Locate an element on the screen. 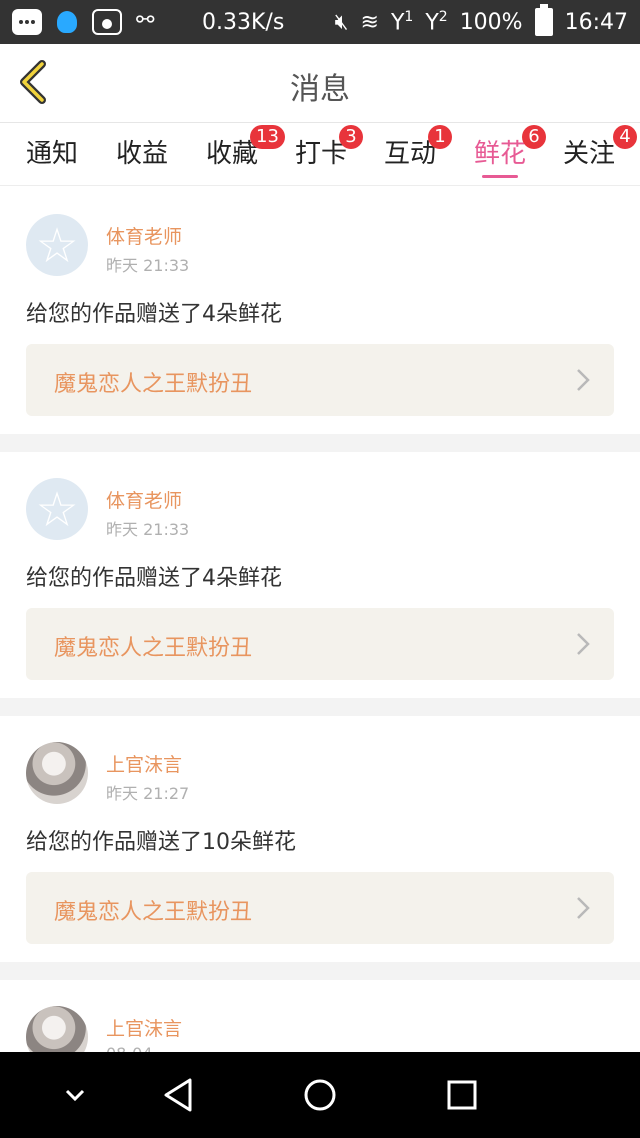 This screenshot has width=640, height=1138. header: 消息 is located at coordinates (320, 83).